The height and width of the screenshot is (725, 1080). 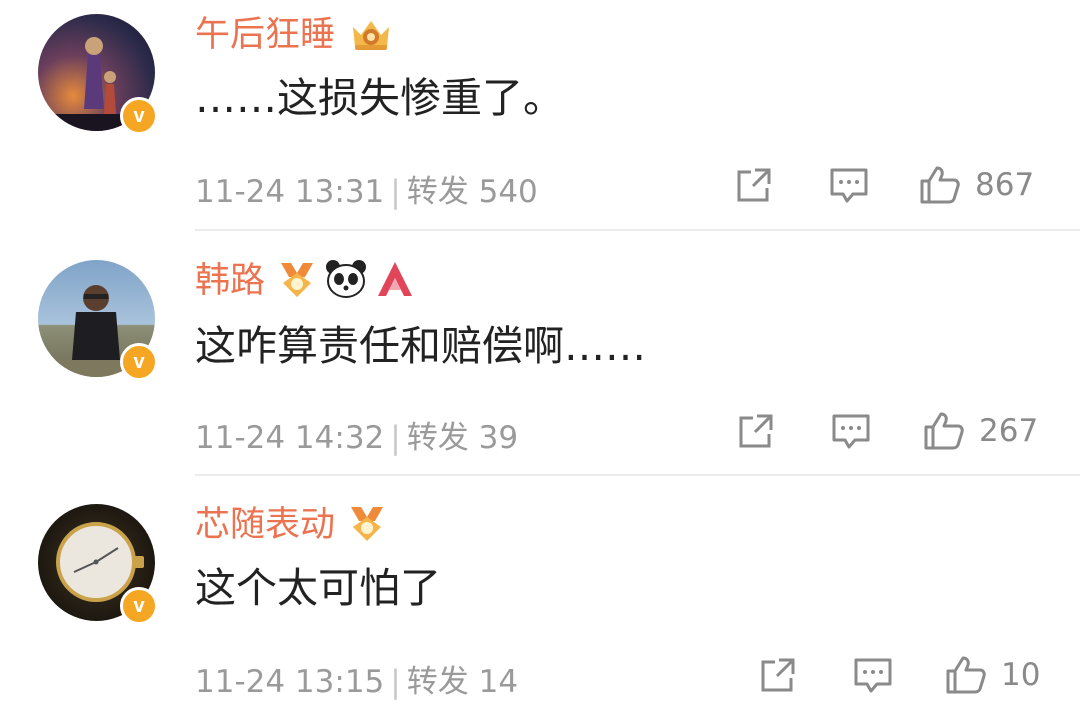 I want to click on like-button: 867, so click(x=976, y=185).